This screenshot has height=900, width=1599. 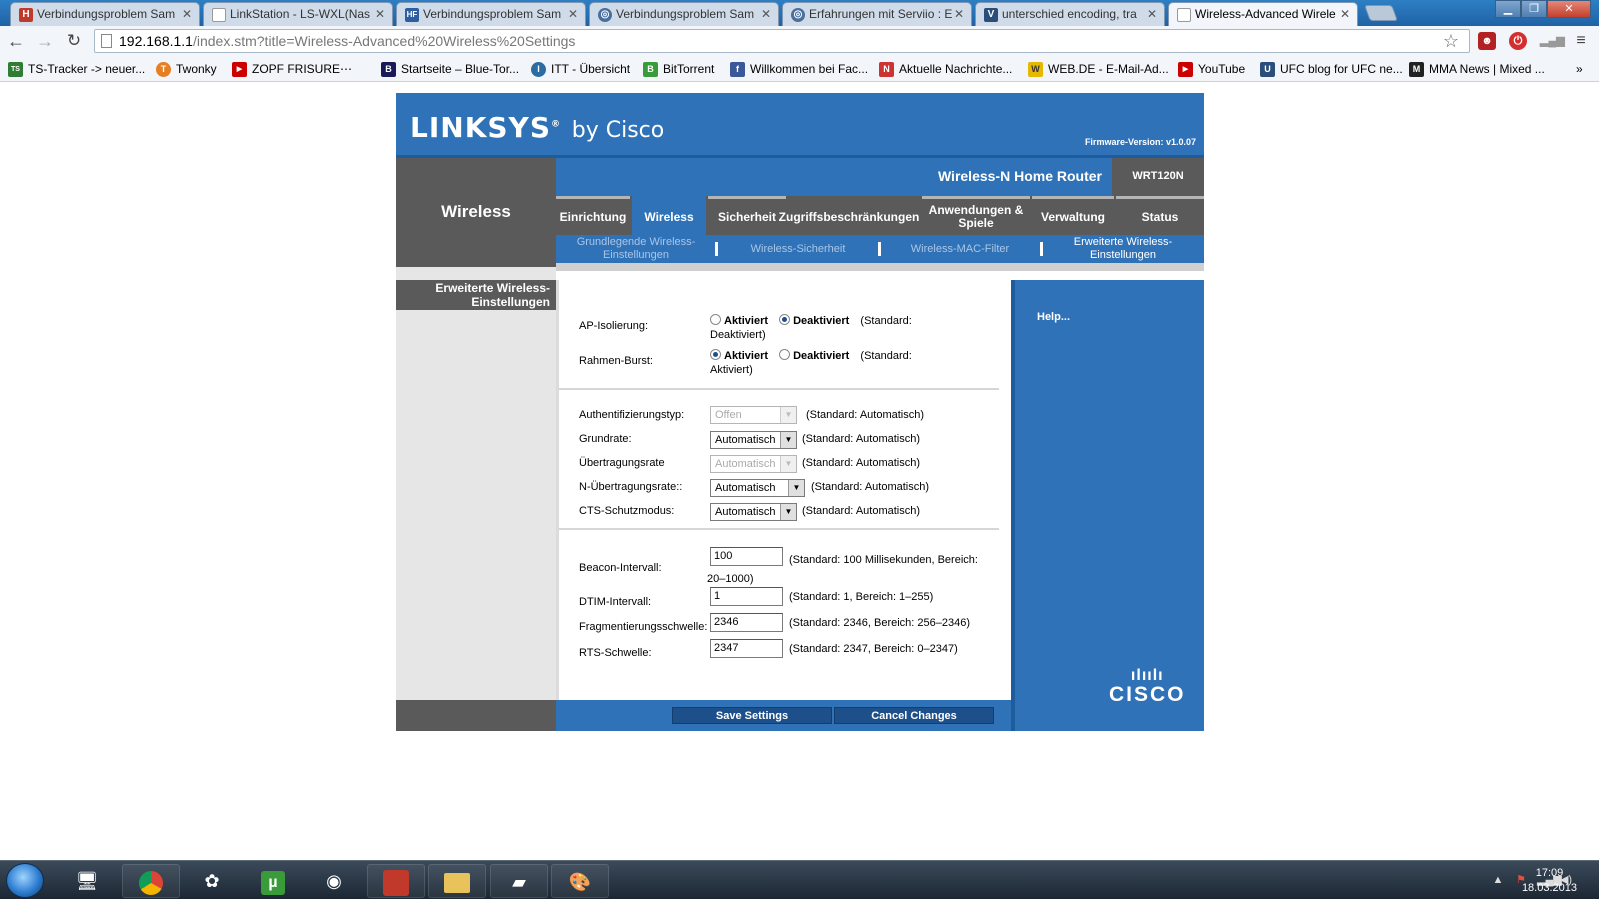 What do you see at coordinates (25, 880) in the screenshot?
I see `start-button` at bounding box center [25, 880].